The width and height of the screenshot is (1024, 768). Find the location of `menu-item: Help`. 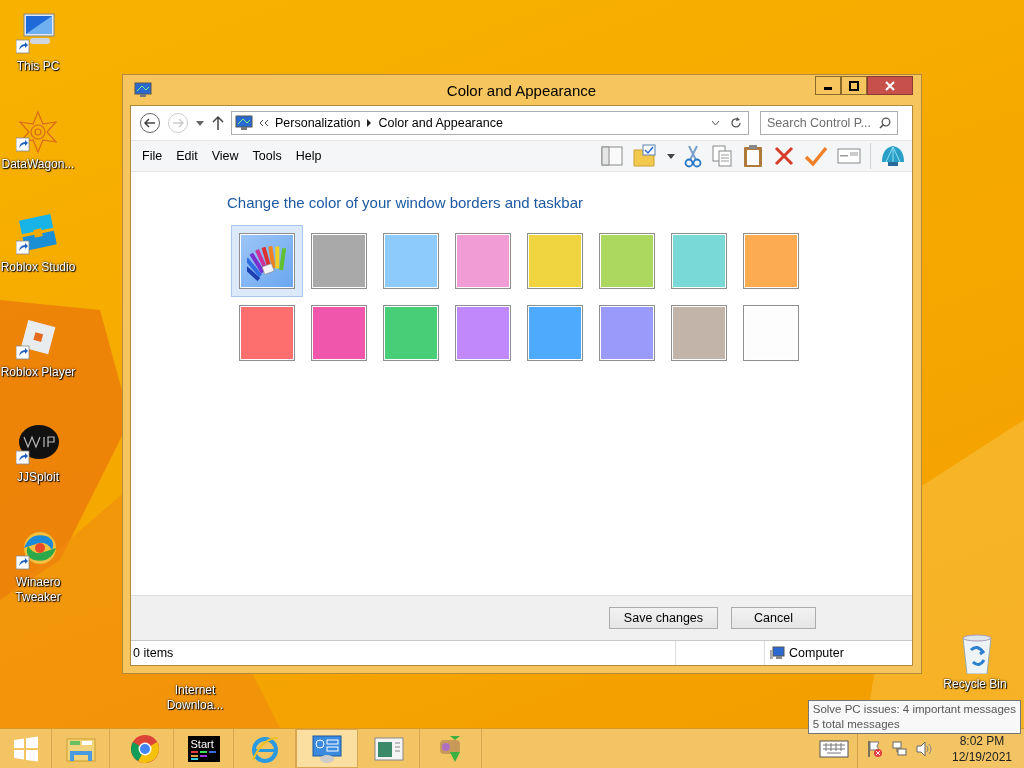

menu-item: Help is located at coordinates (308, 156).